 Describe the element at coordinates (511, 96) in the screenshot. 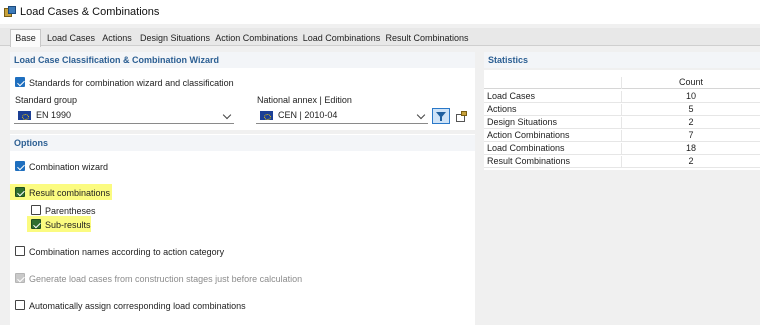

I see `stat-name: Load Cases` at that location.